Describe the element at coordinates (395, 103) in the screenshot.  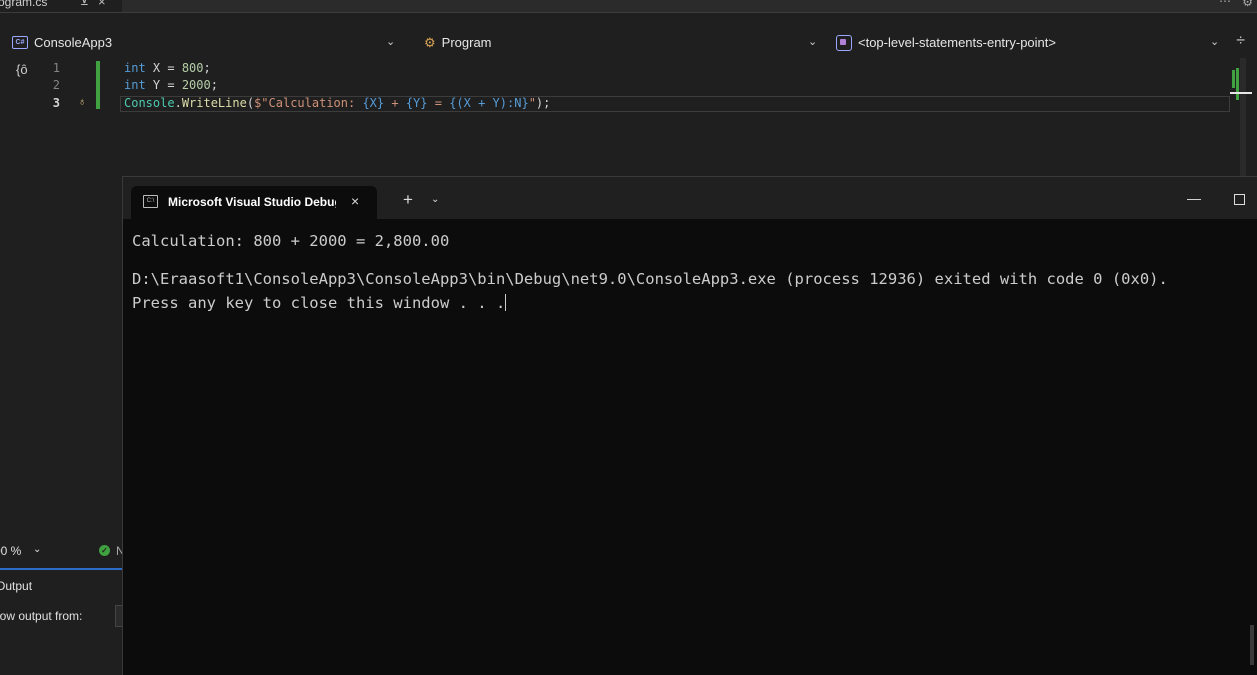
I see `string-literal: +` at that location.